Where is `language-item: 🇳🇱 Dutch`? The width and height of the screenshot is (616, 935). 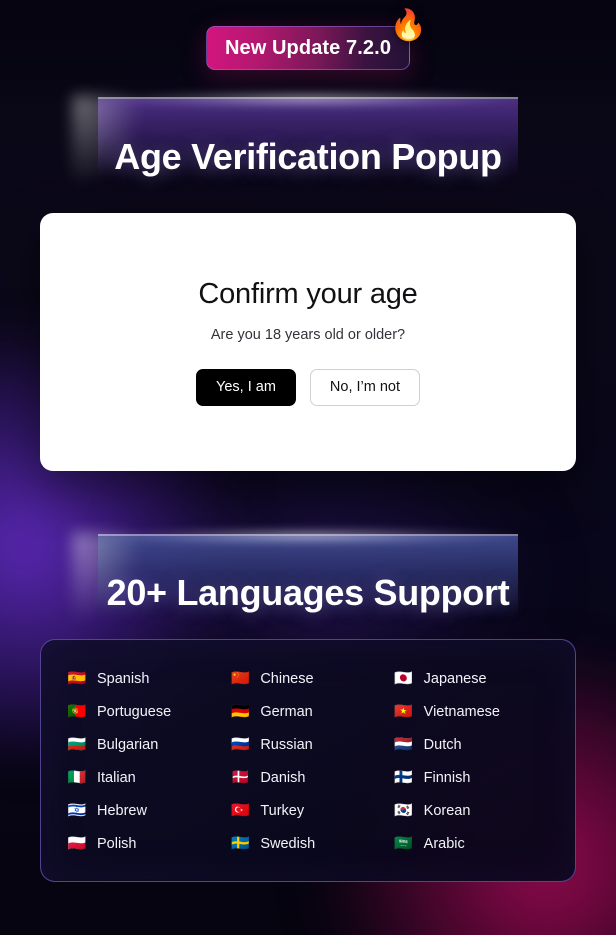
language-item: 🇳🇱 Dutch is located at coordinates (471, 744).